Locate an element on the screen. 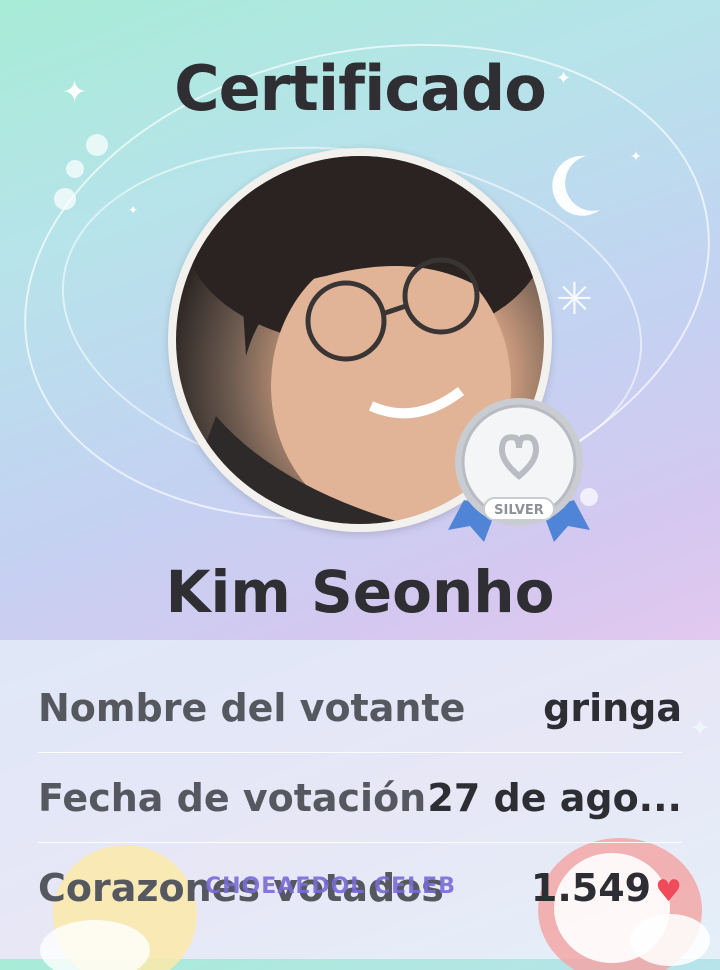  voter-value: gringa is located at coordinates (612, 708).